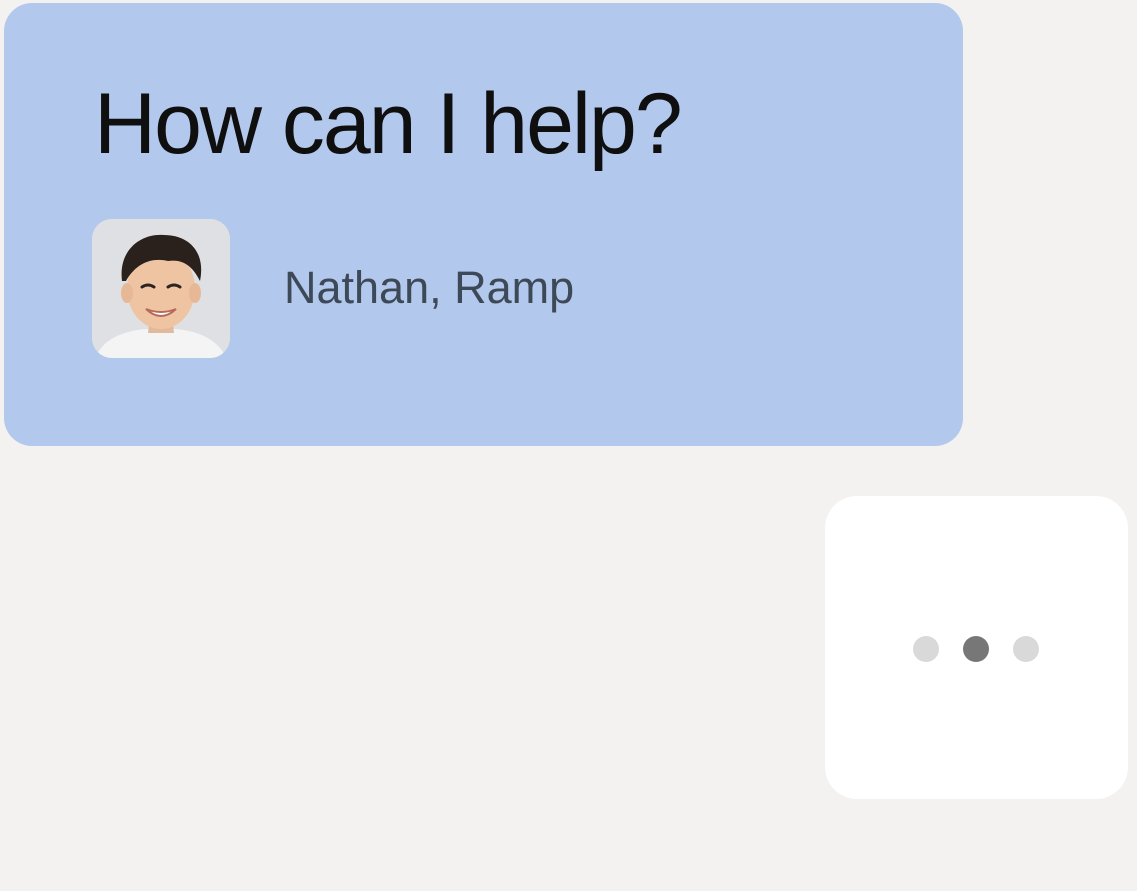  I want to click on agent-avatar, so click(161, 288).